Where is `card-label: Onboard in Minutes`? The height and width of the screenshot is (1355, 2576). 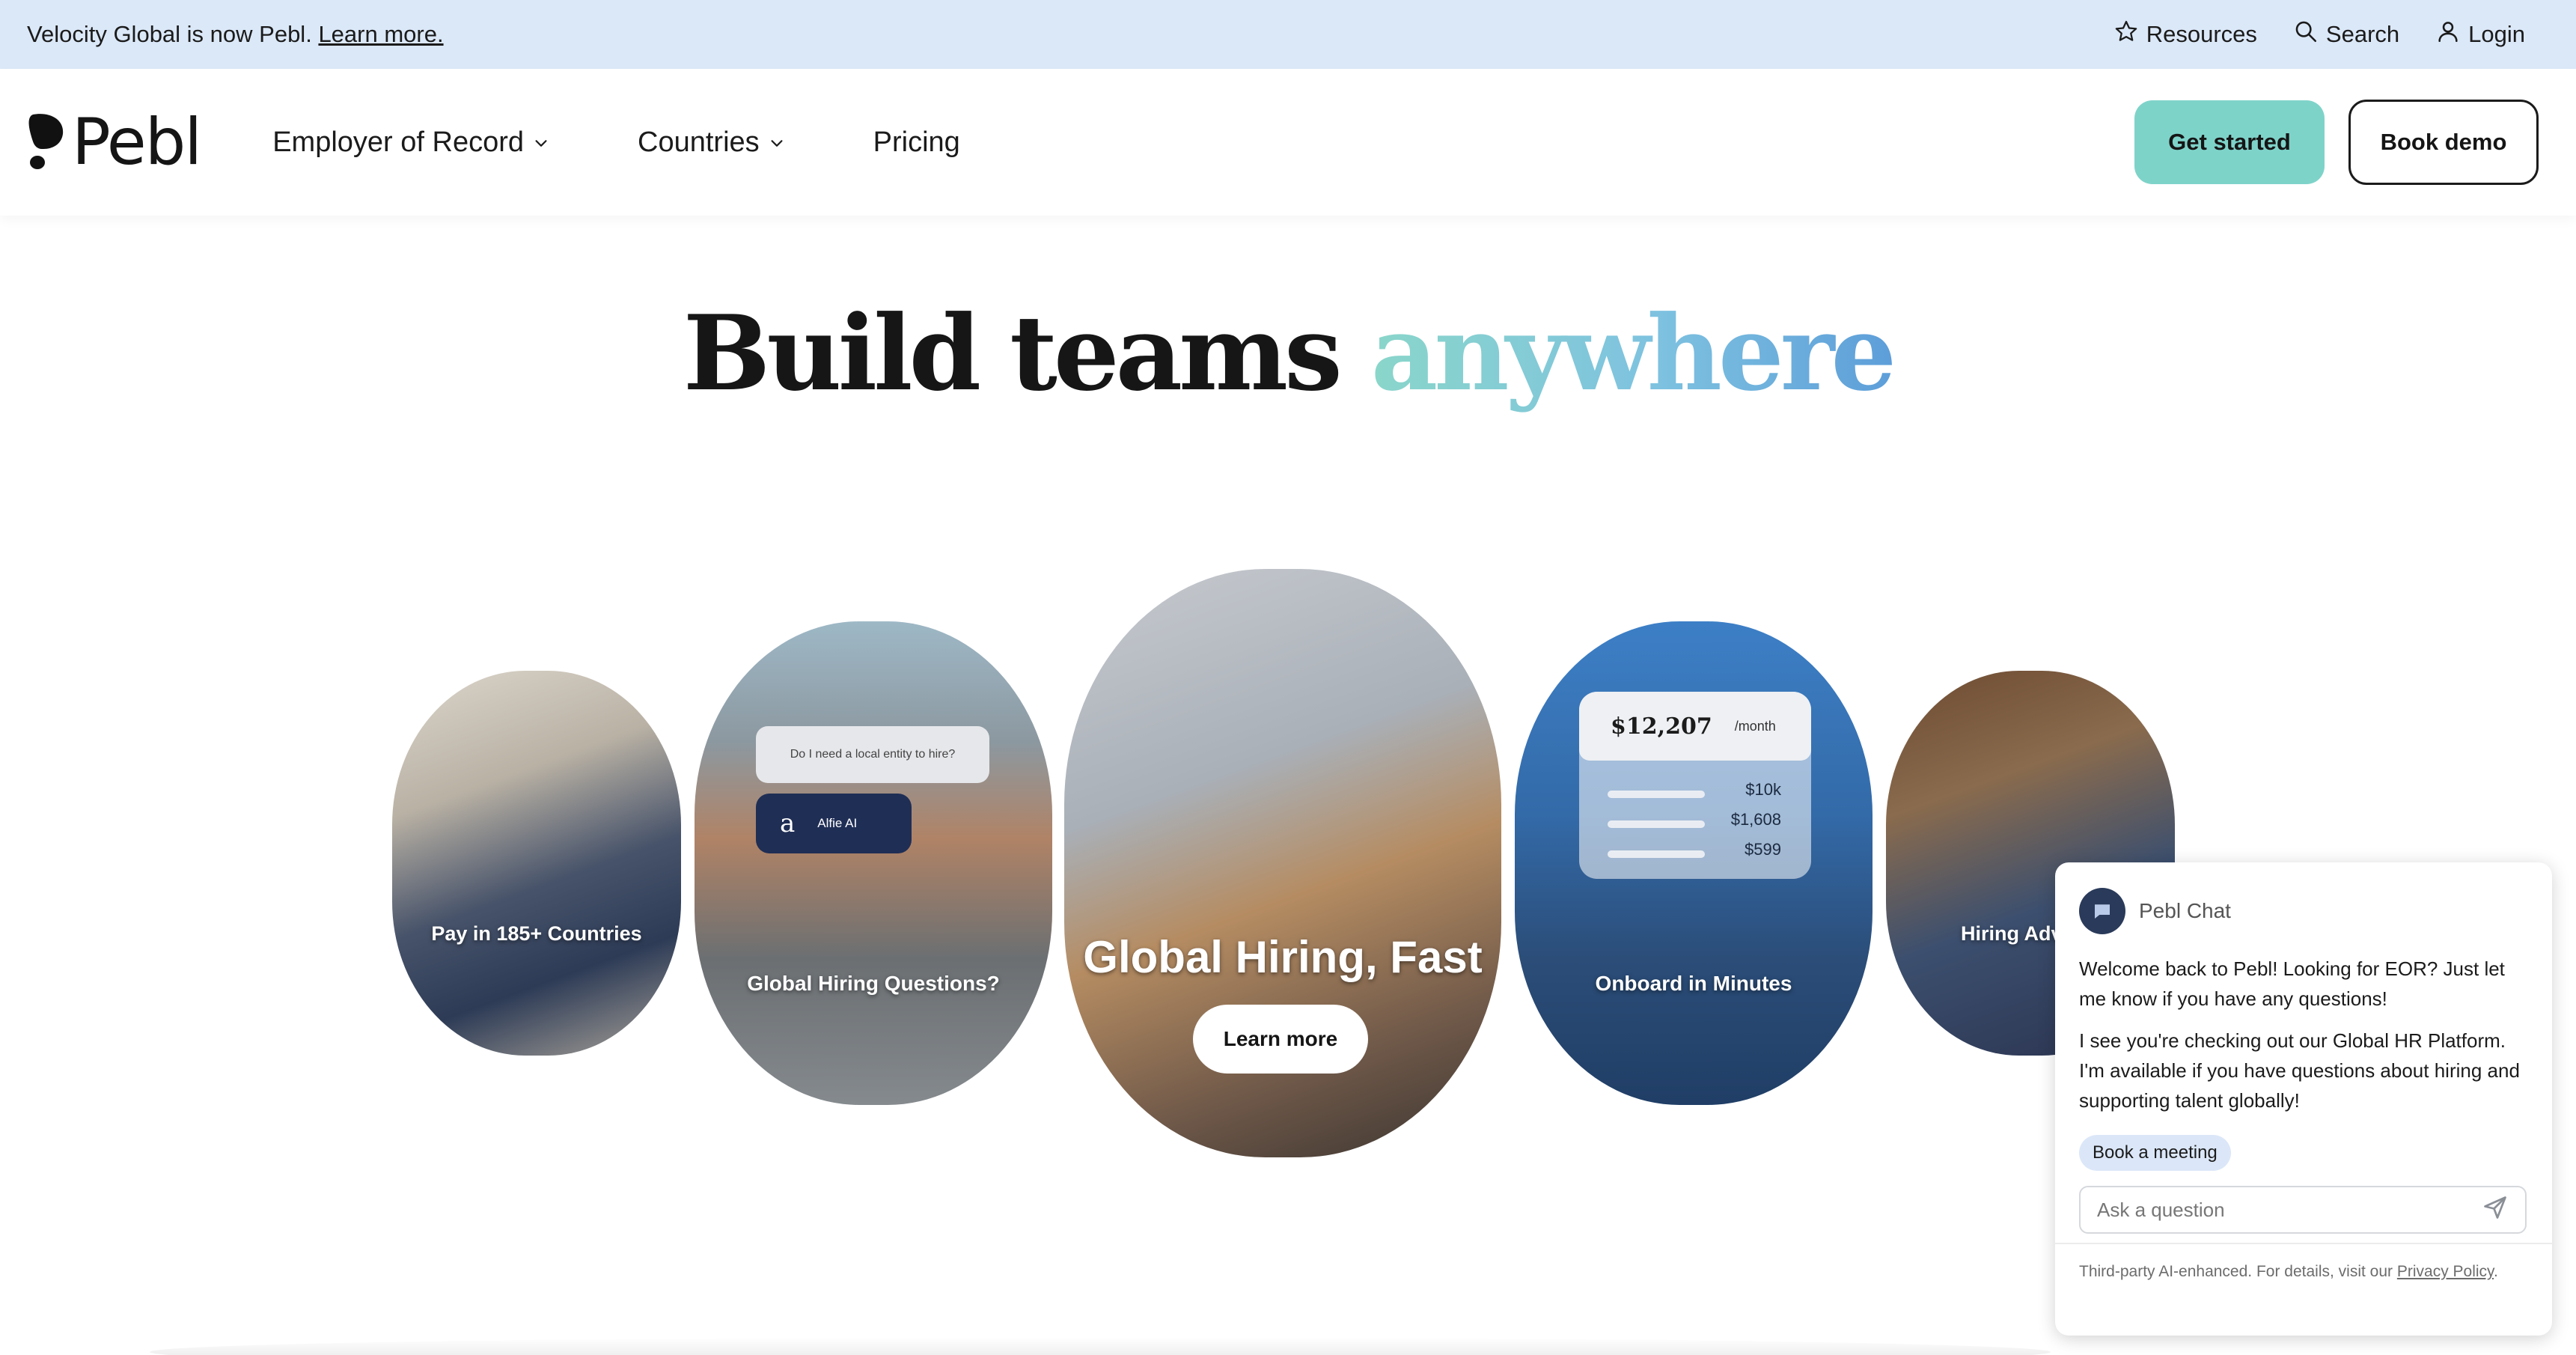
card-label: Onboard in Minutes is located at coordinates (1693, 983).